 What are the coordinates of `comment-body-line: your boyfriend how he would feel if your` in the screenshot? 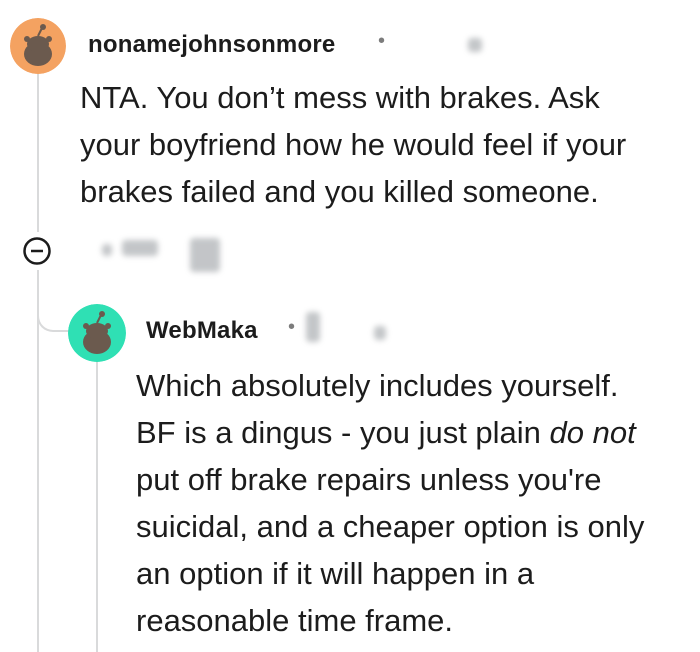 It's located at (353, 144).